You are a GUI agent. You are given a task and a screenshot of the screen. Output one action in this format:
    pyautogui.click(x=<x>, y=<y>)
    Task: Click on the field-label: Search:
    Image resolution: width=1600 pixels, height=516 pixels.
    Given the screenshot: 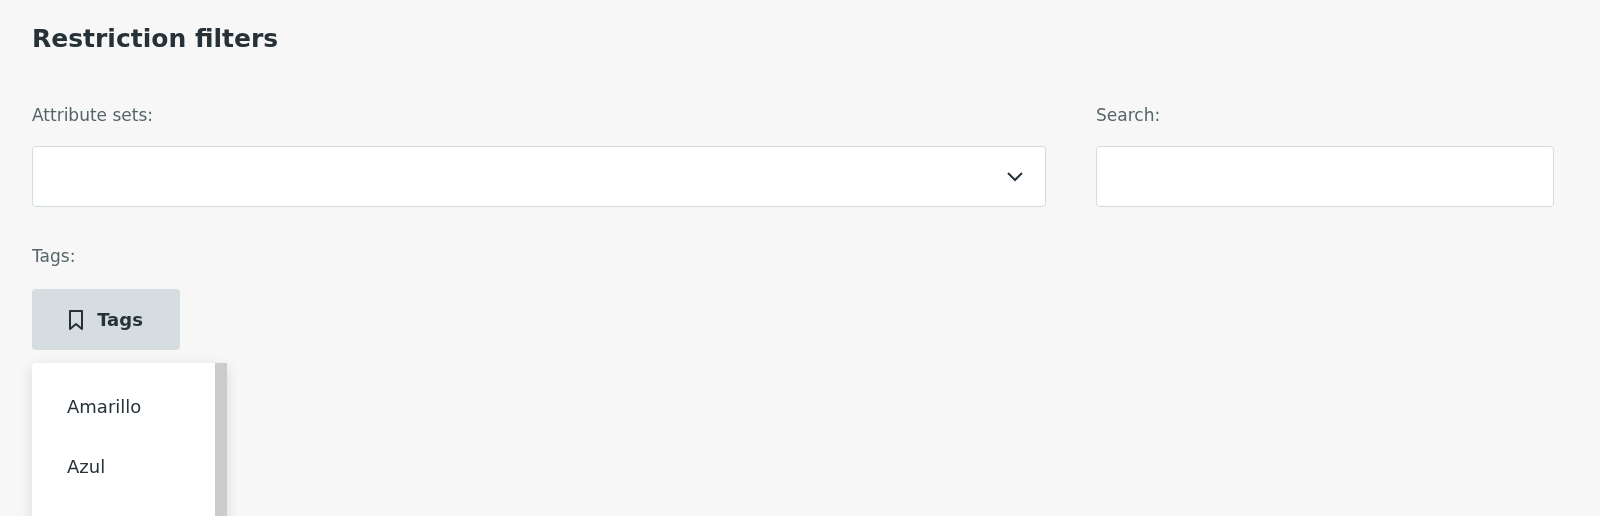 What is the action you would take?
    pyautogui.click(x=1128, y=115)
    